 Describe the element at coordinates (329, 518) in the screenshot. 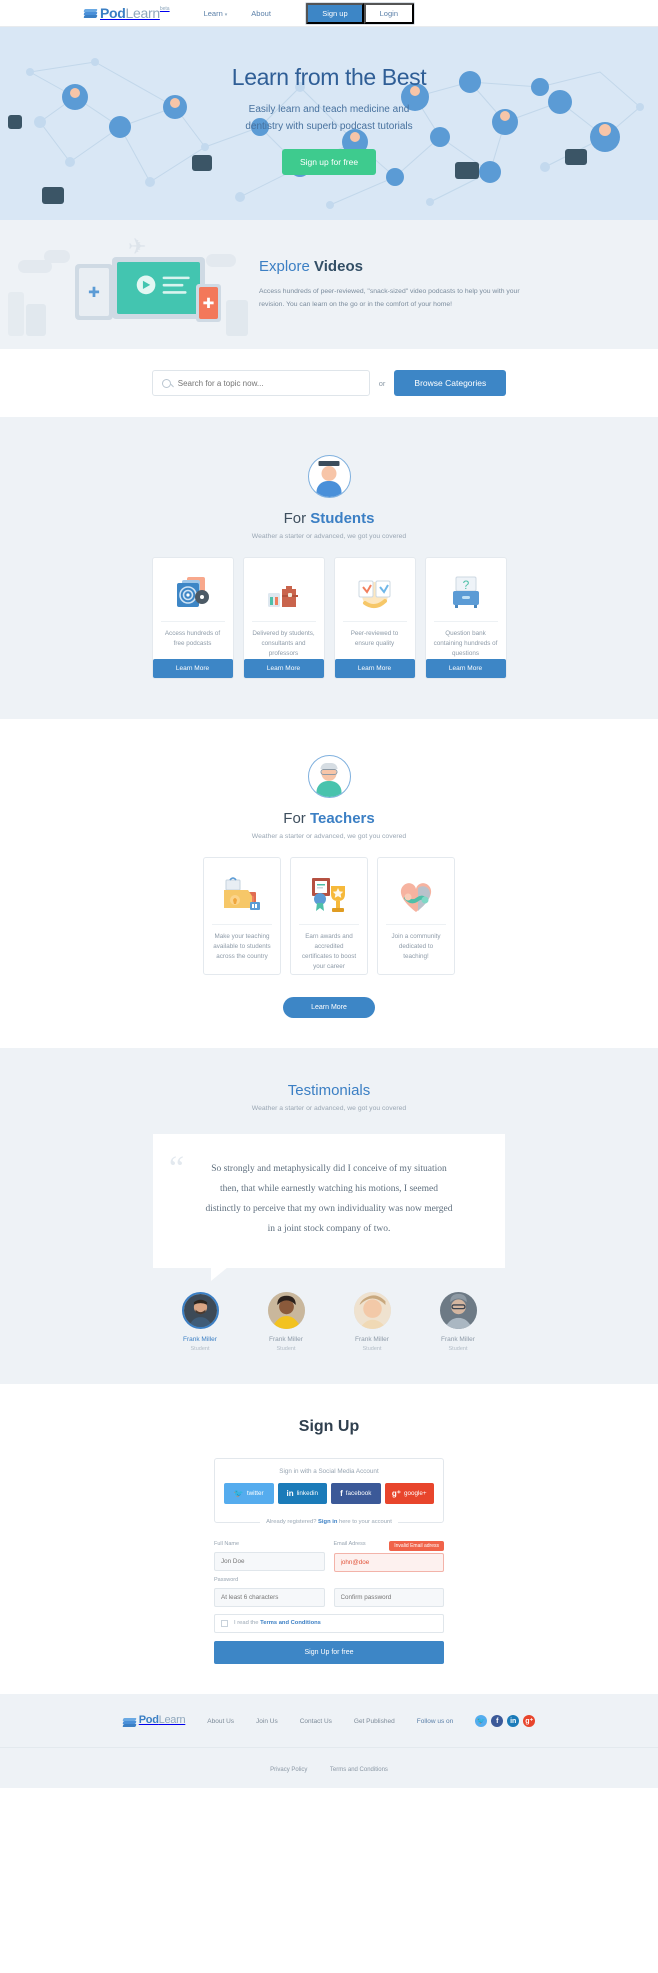

I see `students-heading: For Students` at that location.